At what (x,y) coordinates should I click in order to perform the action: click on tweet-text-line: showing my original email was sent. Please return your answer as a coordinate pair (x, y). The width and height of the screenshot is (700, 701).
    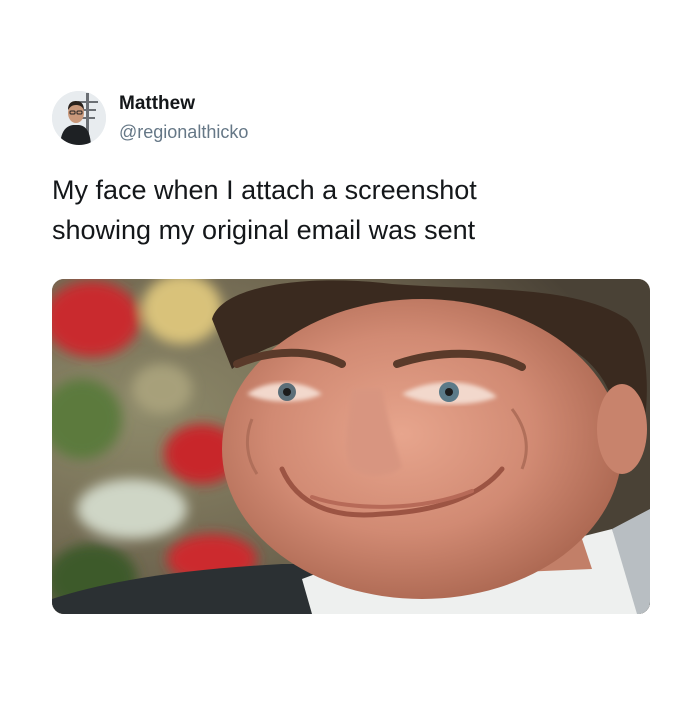
    Looking at the image, I should click on (264, 230).